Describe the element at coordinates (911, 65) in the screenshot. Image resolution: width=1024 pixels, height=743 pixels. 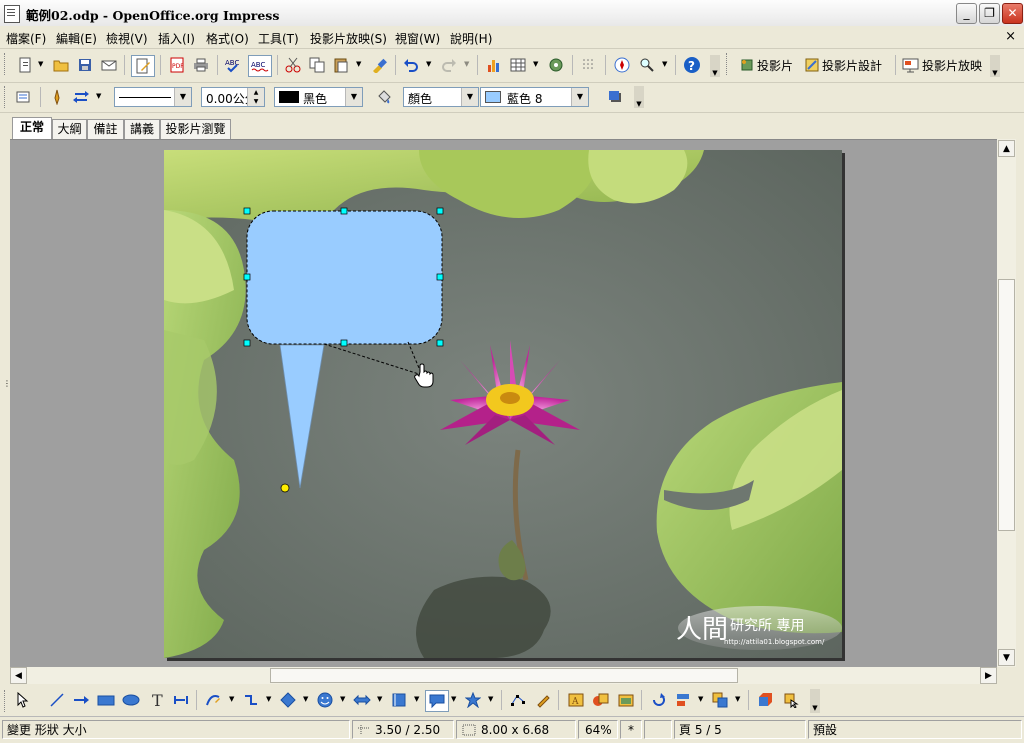
I see `slideshow-icon` at that location.